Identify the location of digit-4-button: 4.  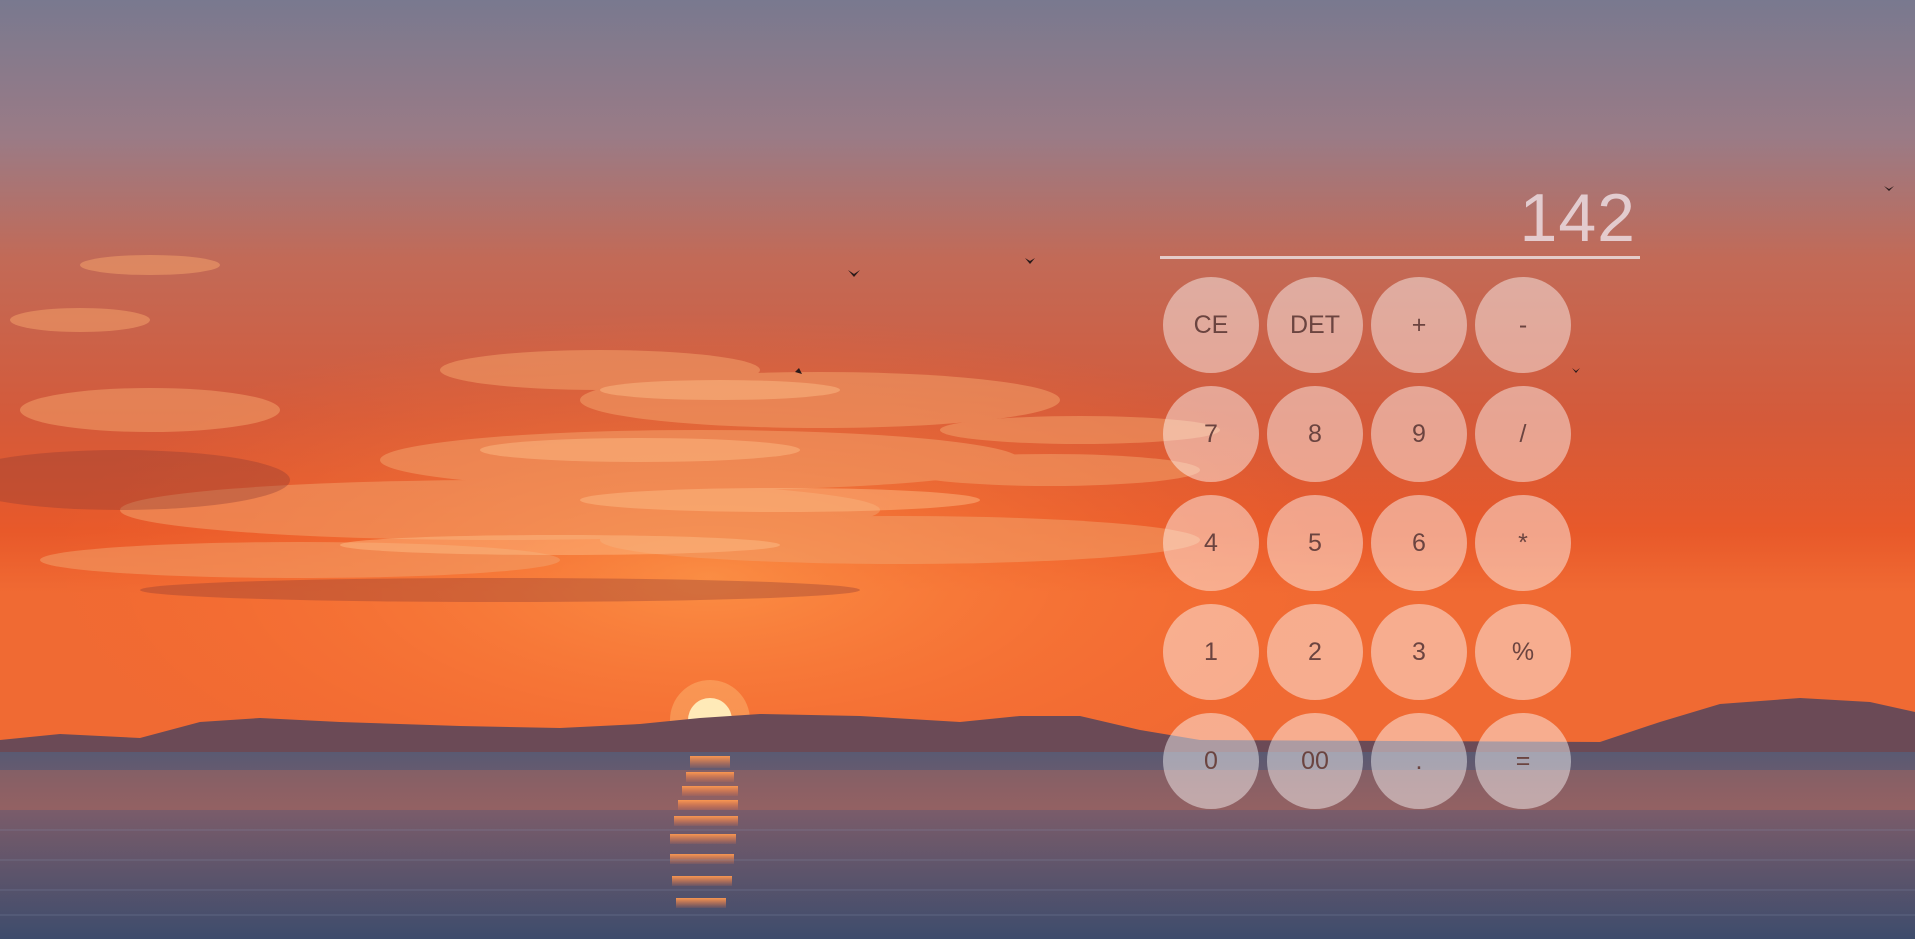
(1211, 543).